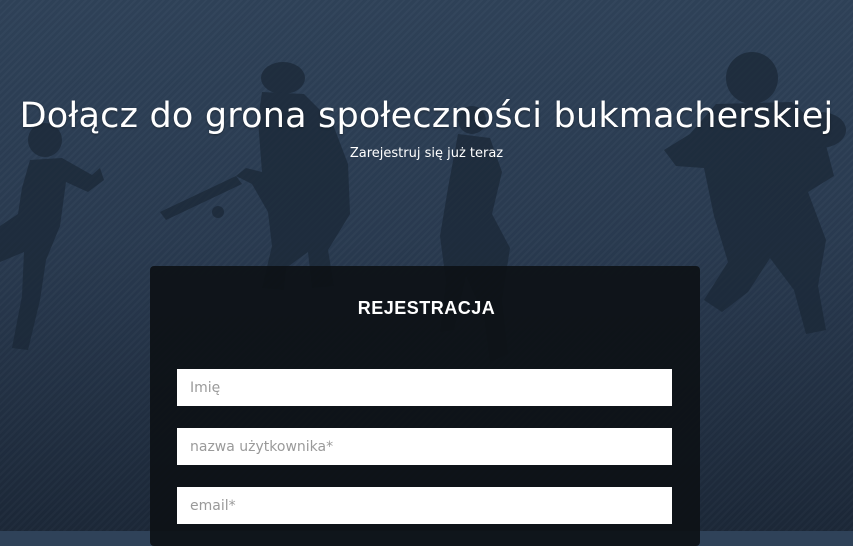 This screenshot has width=853, height=546. What do you see at coordinates (426, 308) in the screenshot?
I see `registration-heading: REJESTRACJA` at bounding box center [426, 308].